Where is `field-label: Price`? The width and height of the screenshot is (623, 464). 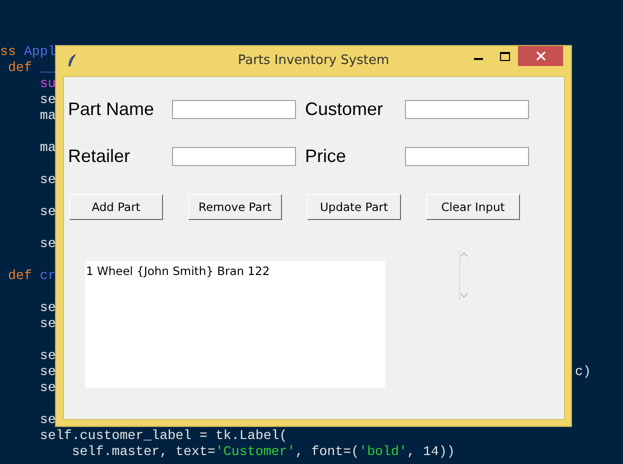
field-label: Price is located at coordinates (326, 156).